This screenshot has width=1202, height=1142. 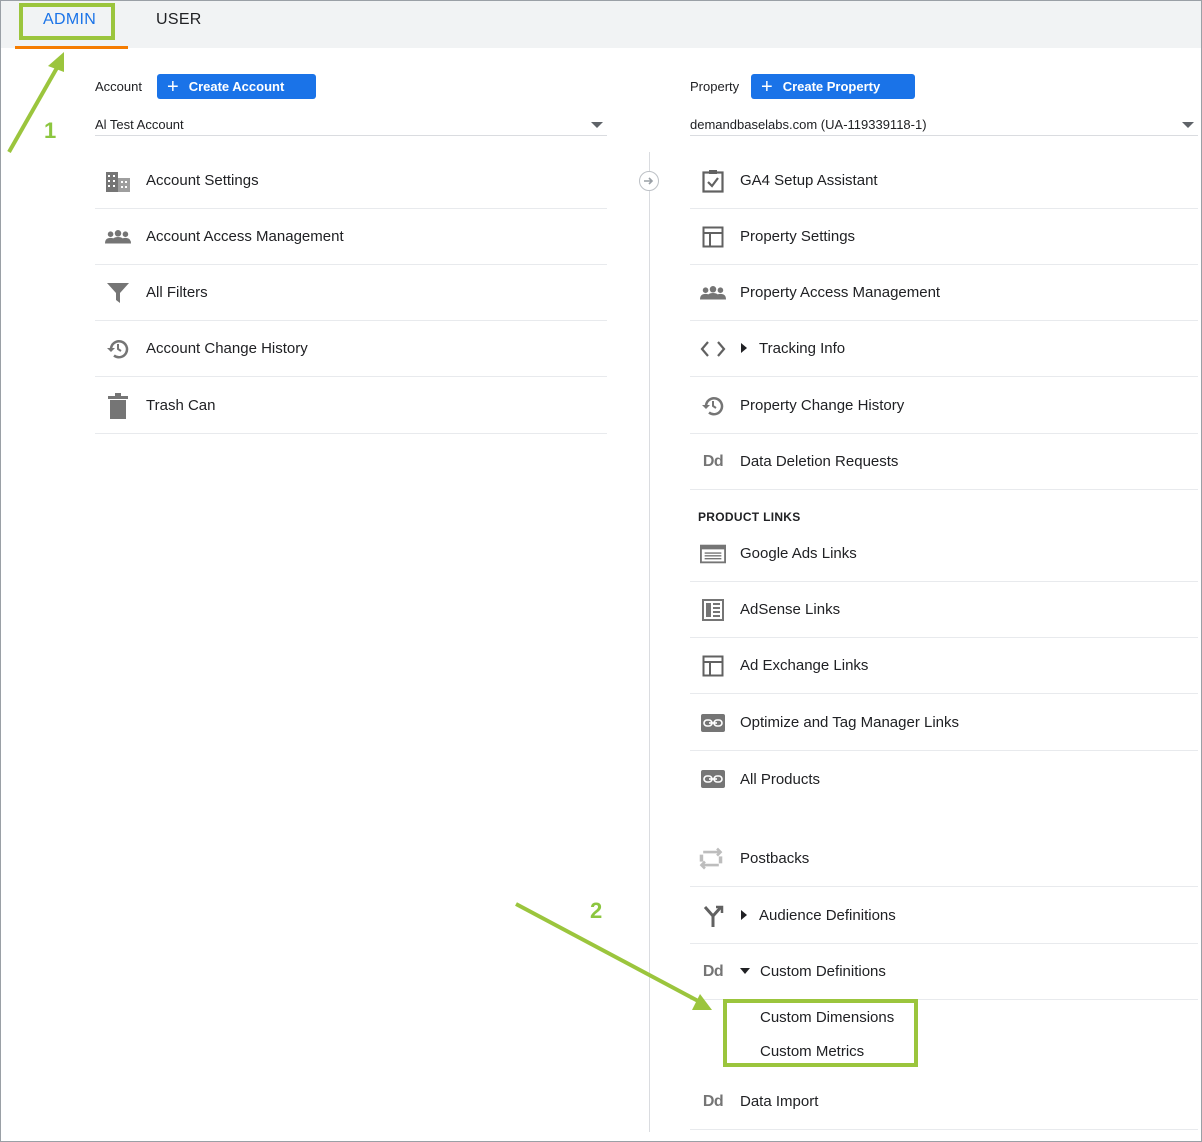 What do you see at coordinates (713, 916) in the screenshot?
I see `audience-icon` at bounding box center [713, 916].